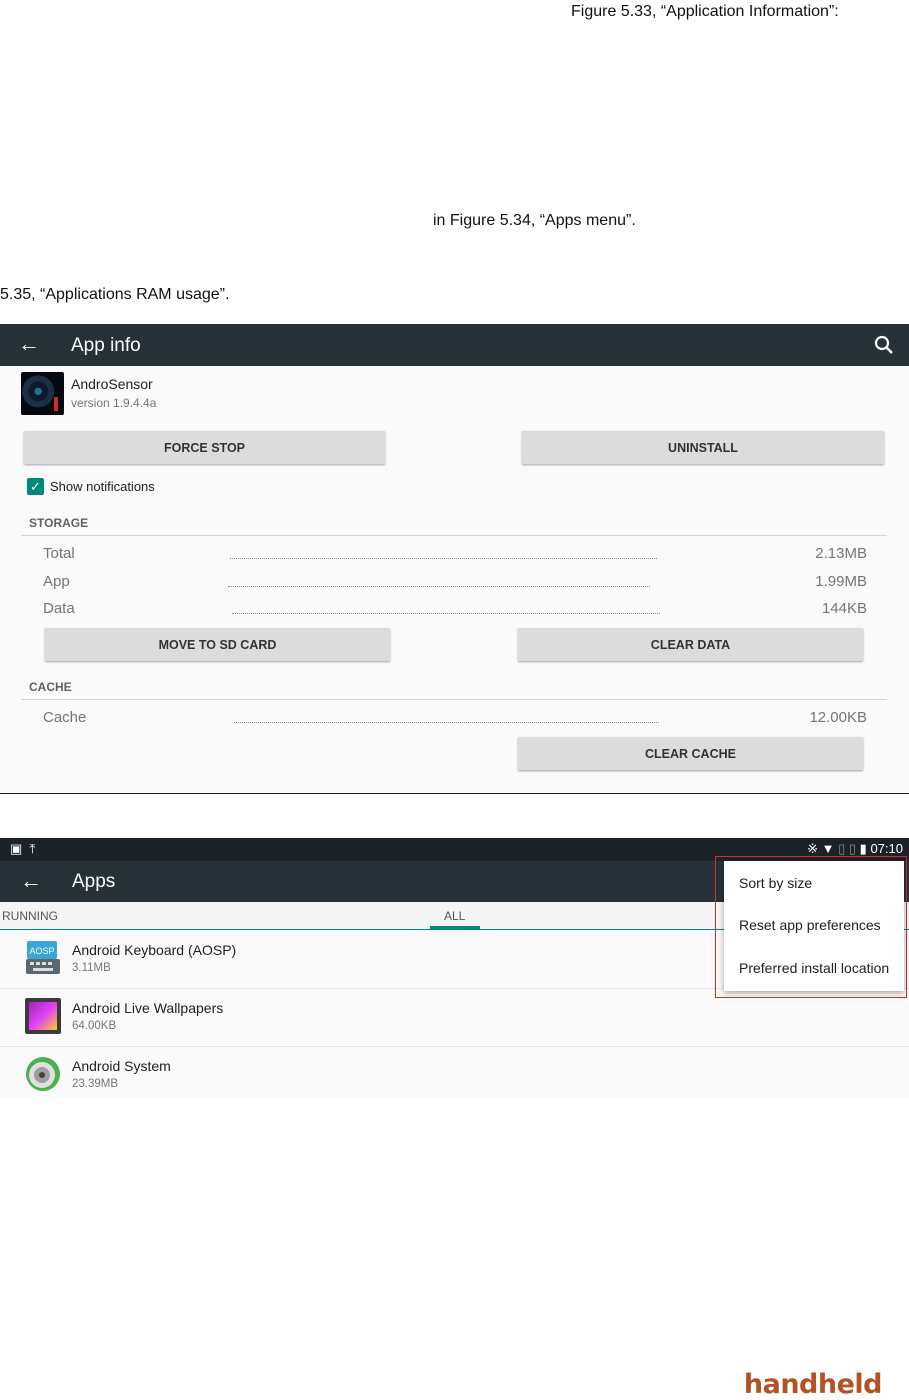  I want to click on app-name: Android Keyboard (AOSP), so click(154, 950).